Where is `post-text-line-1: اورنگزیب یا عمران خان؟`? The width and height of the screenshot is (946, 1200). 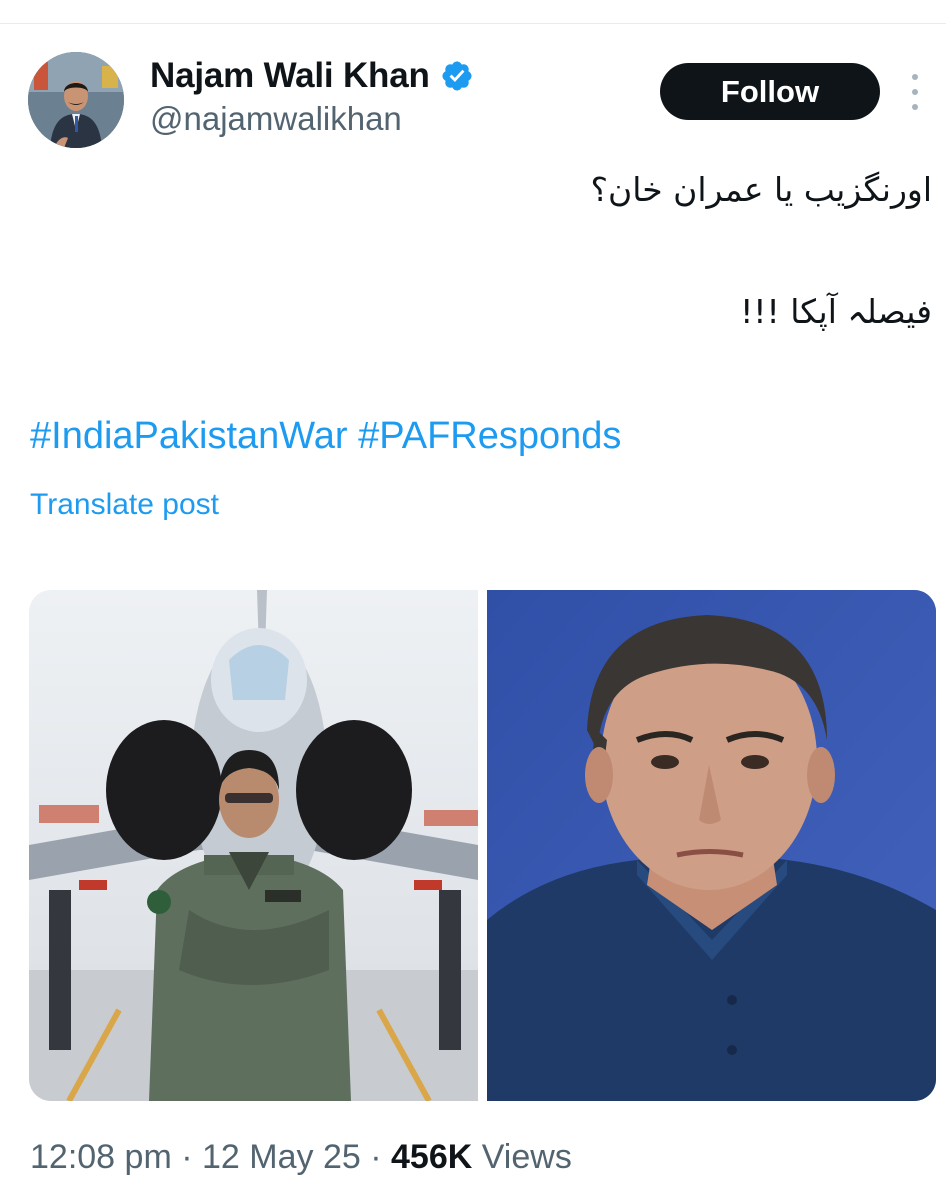 post-text-line-1: اورنگزیب یا عمران خان؟ is located at coordinates (761, 189).